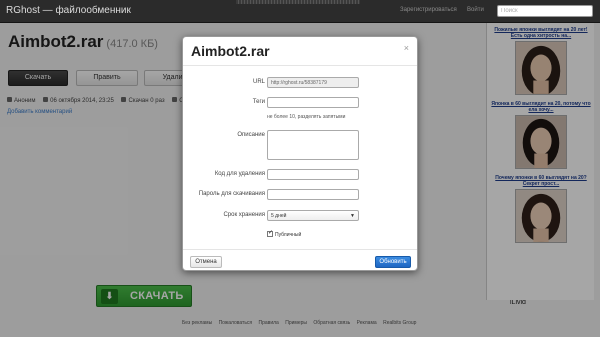 The height and width of the screenshot is (337, 600). What do you see at coordinates (230, 51) in the screenshot?
I see `modal-title: Aimbot2.rar` at bounding box center [230, 51].